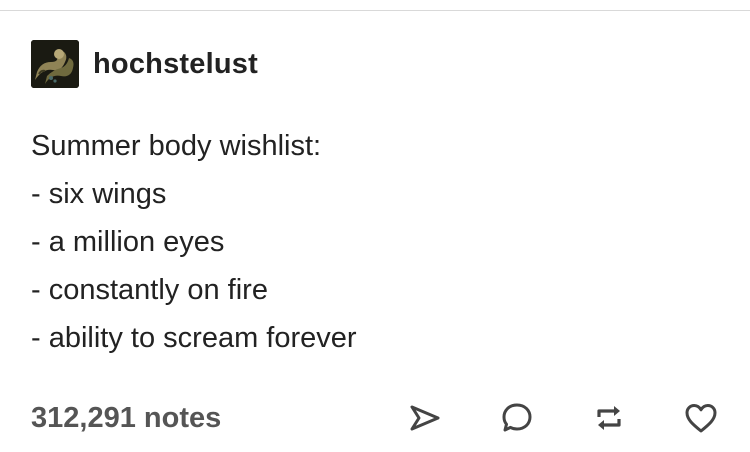 The width and height of the screenshot is (750, 452). I want to click on avatar-image, so click(55, 64).